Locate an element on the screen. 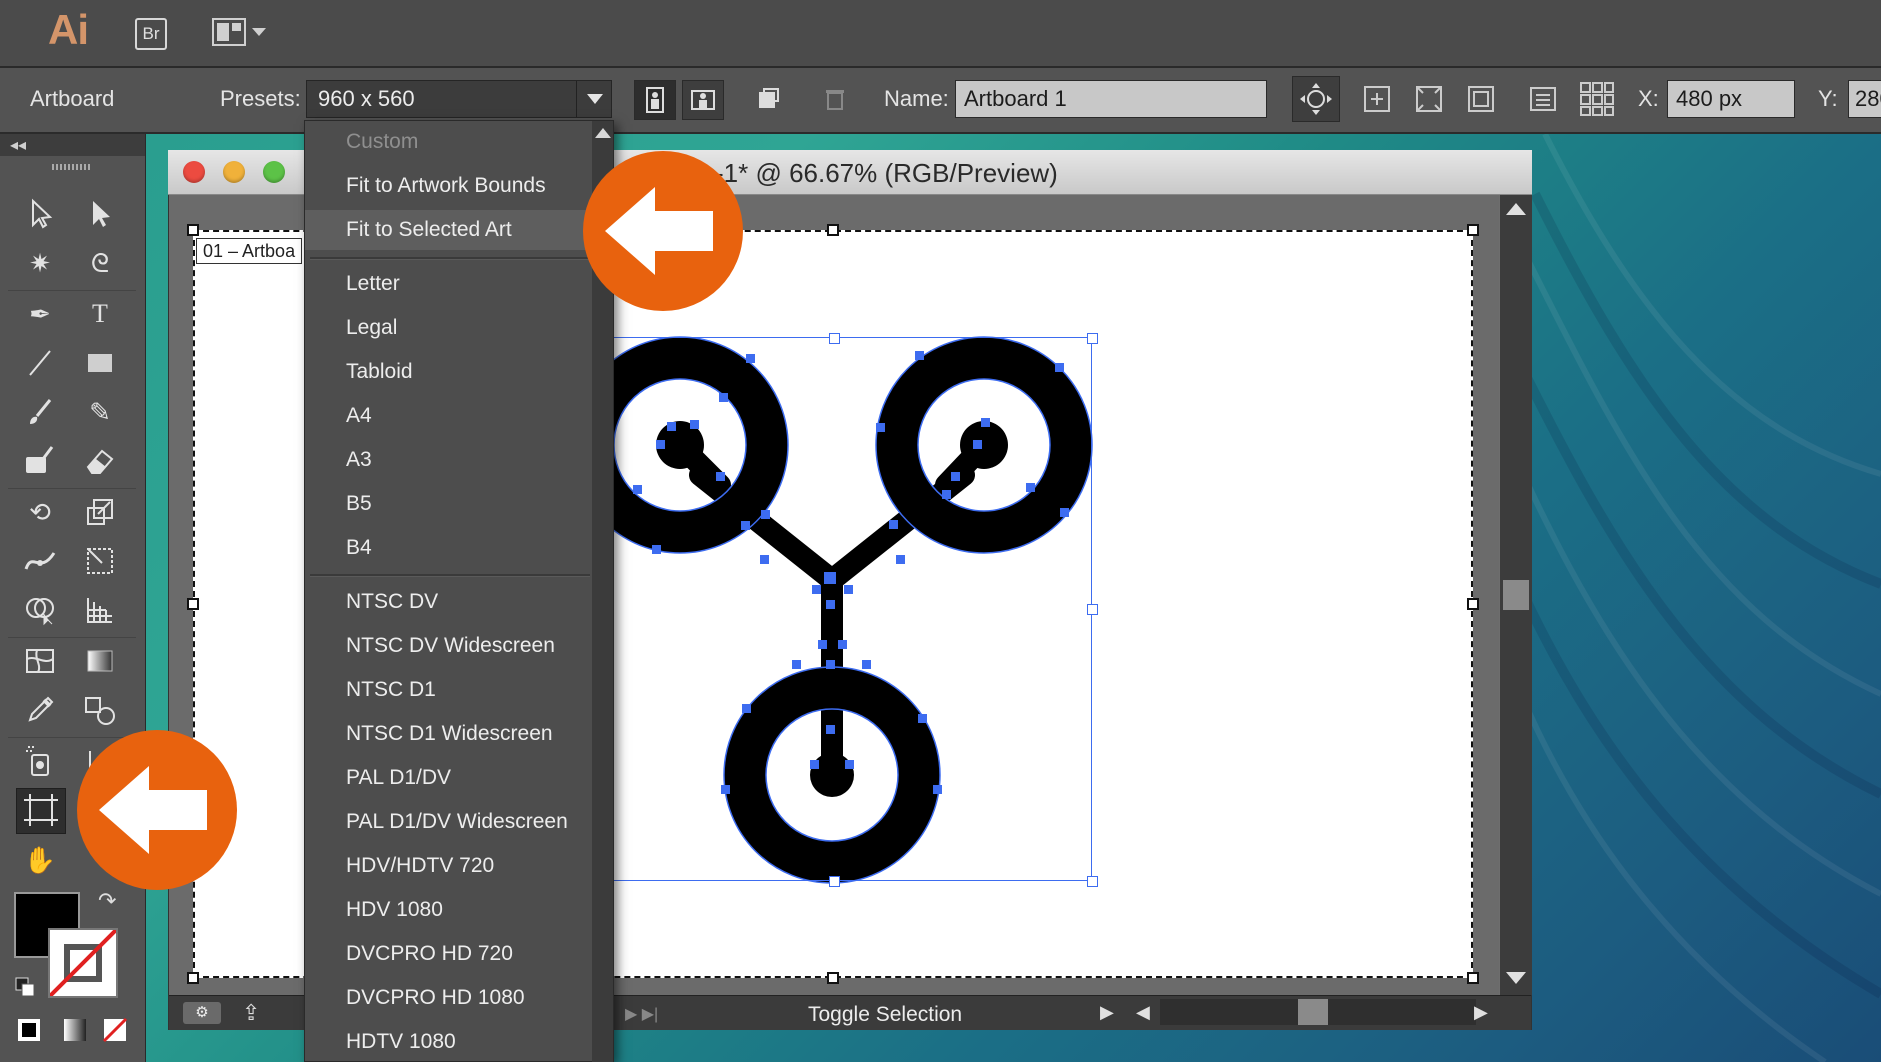 This screenshot has width=1881, height=1062. selection-tool-icon is located at coordinates (40, 213).